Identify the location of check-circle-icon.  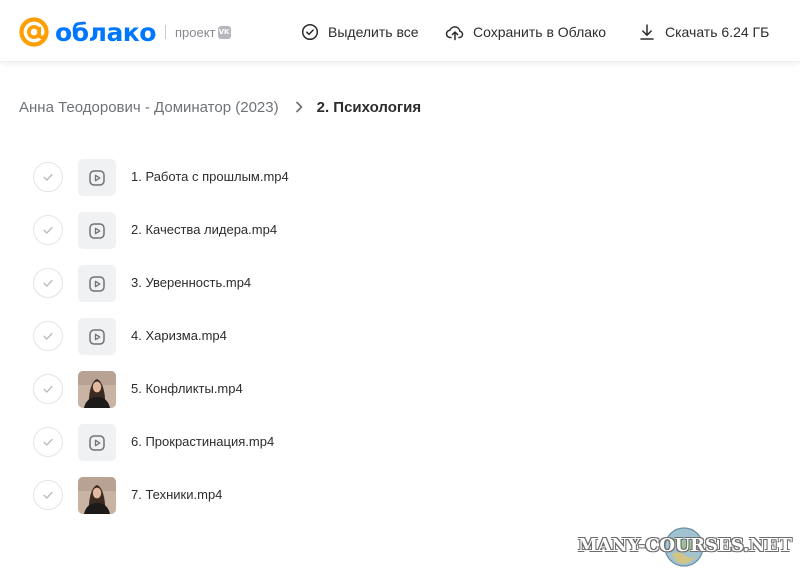
(310, 32).